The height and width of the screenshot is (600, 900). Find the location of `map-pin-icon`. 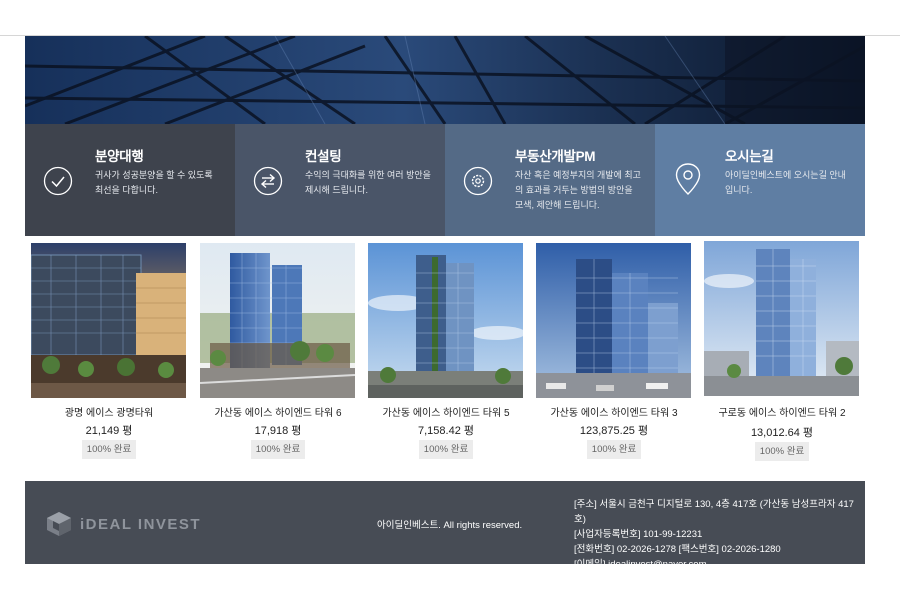

map-pin-icon is located at coordinates (688, 179).